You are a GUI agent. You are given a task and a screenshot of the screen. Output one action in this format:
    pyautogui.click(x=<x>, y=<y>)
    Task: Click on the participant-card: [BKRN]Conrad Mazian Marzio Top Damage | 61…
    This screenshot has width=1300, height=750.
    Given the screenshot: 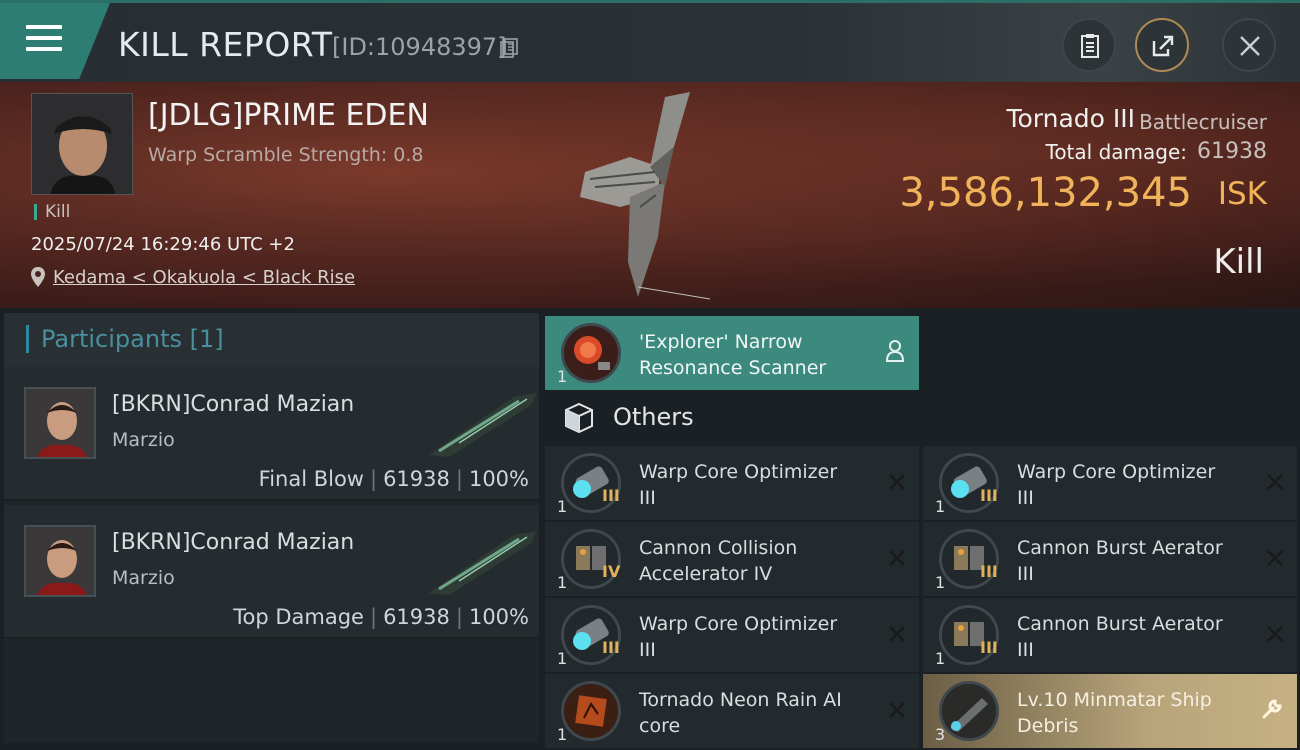 What is the action you would take?
    pyautogui.click(x=271, y=572)
    